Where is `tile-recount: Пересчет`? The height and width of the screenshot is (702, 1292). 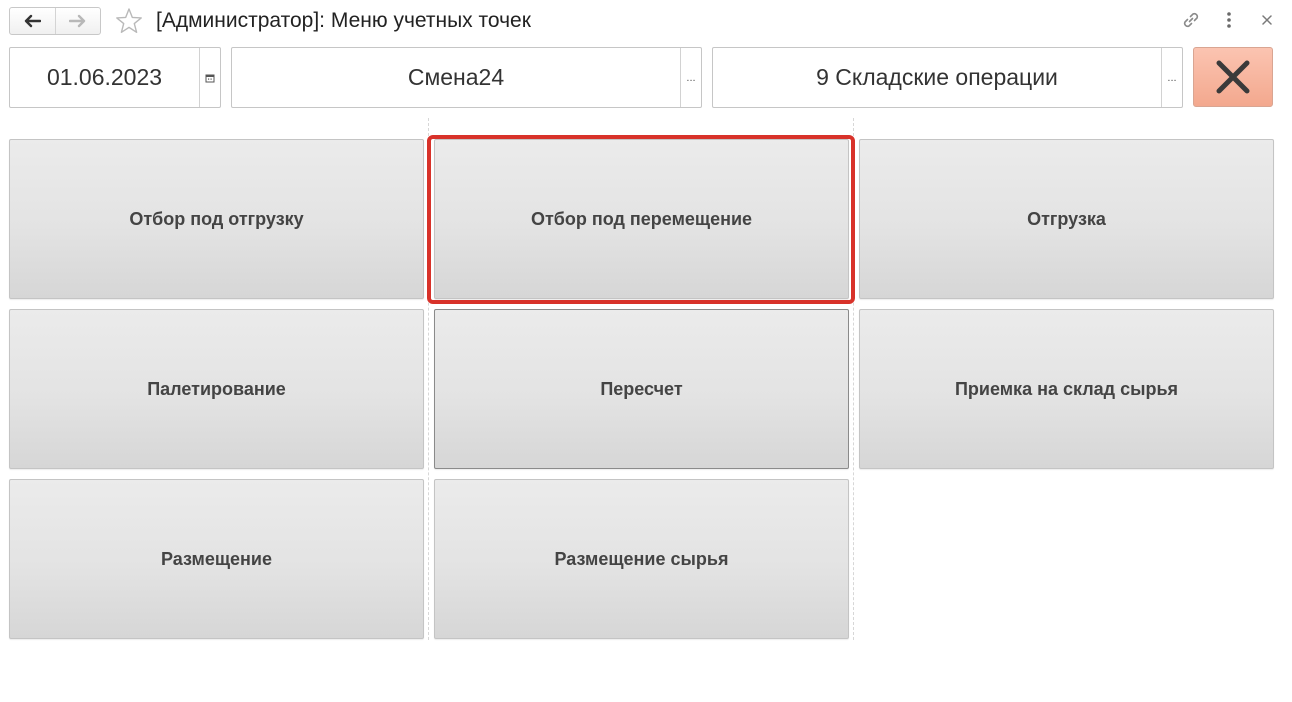
tile-recount: Пересчет is located at coordinates (641, 389).